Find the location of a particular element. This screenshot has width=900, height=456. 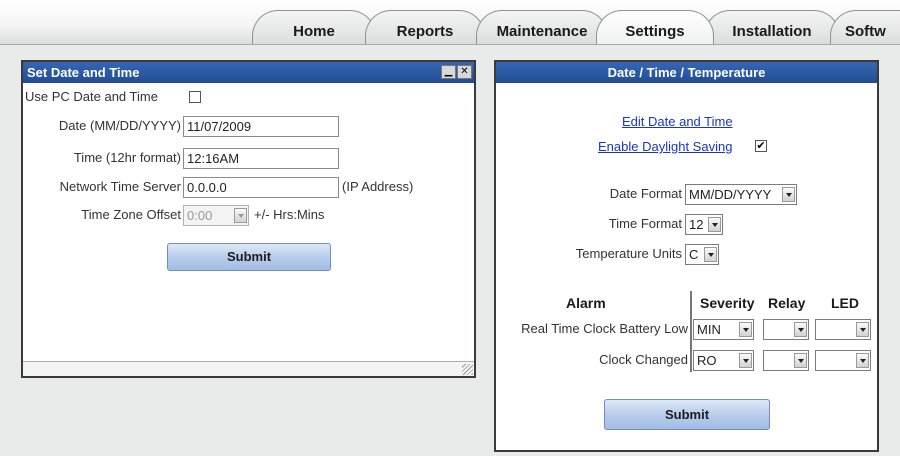

severity-value-1: RO is located at coordinates (707, 360).